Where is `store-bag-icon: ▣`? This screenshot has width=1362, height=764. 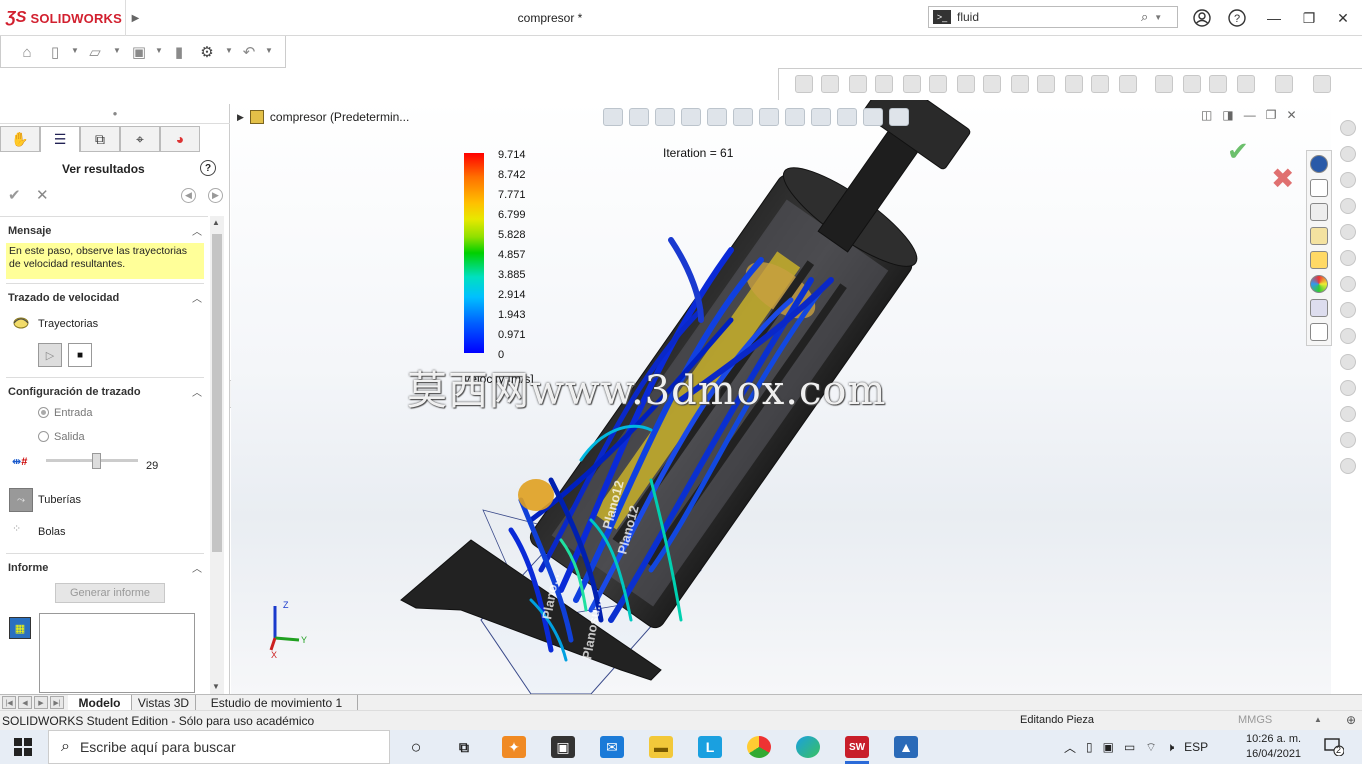 store-bag-icon: ▣ is located at coordinates (563, 747).